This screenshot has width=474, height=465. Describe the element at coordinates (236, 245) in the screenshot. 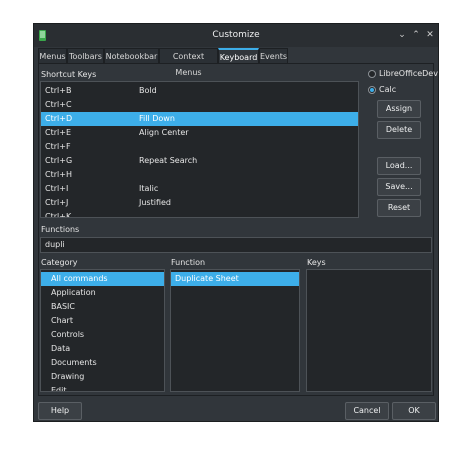

I see `functions-search-input: dupli` at that location.